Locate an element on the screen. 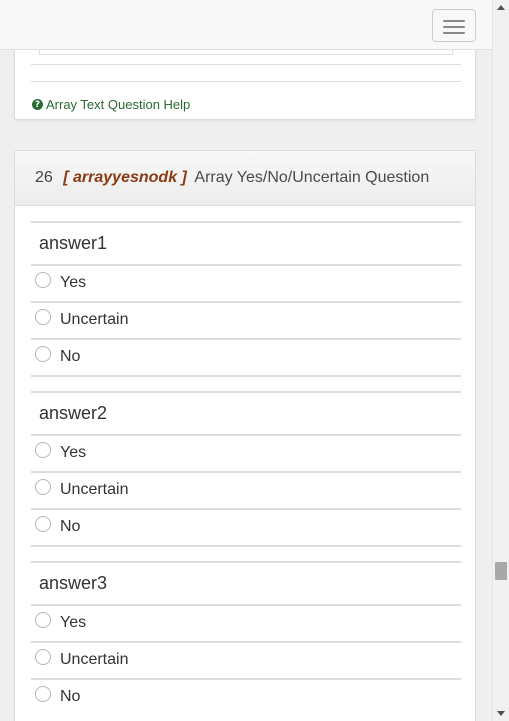 The image size is (509, 721). vertical-scrollbar is located at coordinates (500, 360).